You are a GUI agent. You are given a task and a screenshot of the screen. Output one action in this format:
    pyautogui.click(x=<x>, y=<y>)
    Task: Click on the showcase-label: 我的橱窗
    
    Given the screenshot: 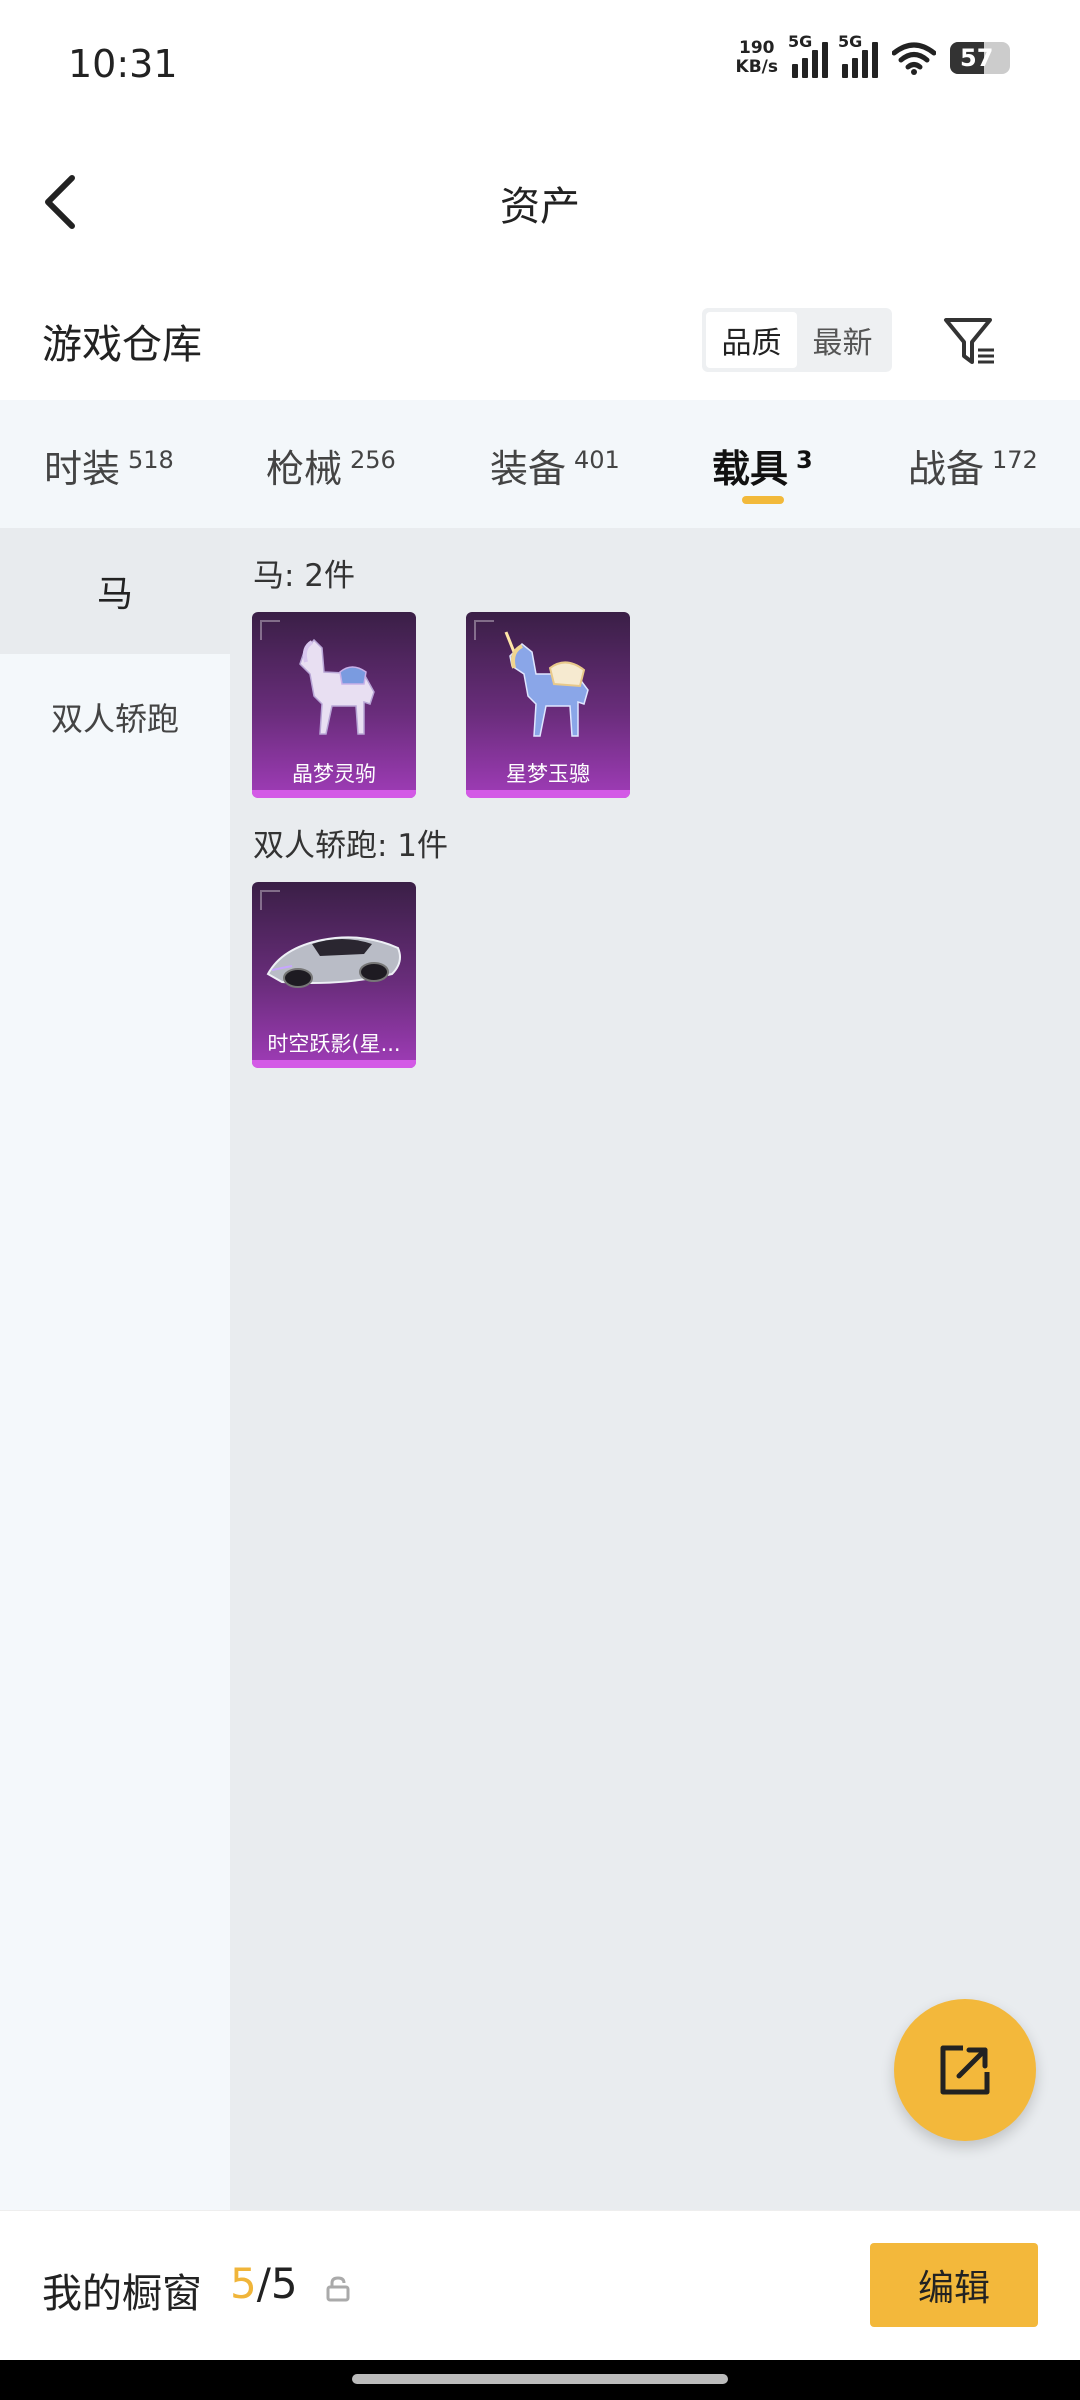 What is the action you would take?
    pyautogui.click(x=122, y=2294)
    